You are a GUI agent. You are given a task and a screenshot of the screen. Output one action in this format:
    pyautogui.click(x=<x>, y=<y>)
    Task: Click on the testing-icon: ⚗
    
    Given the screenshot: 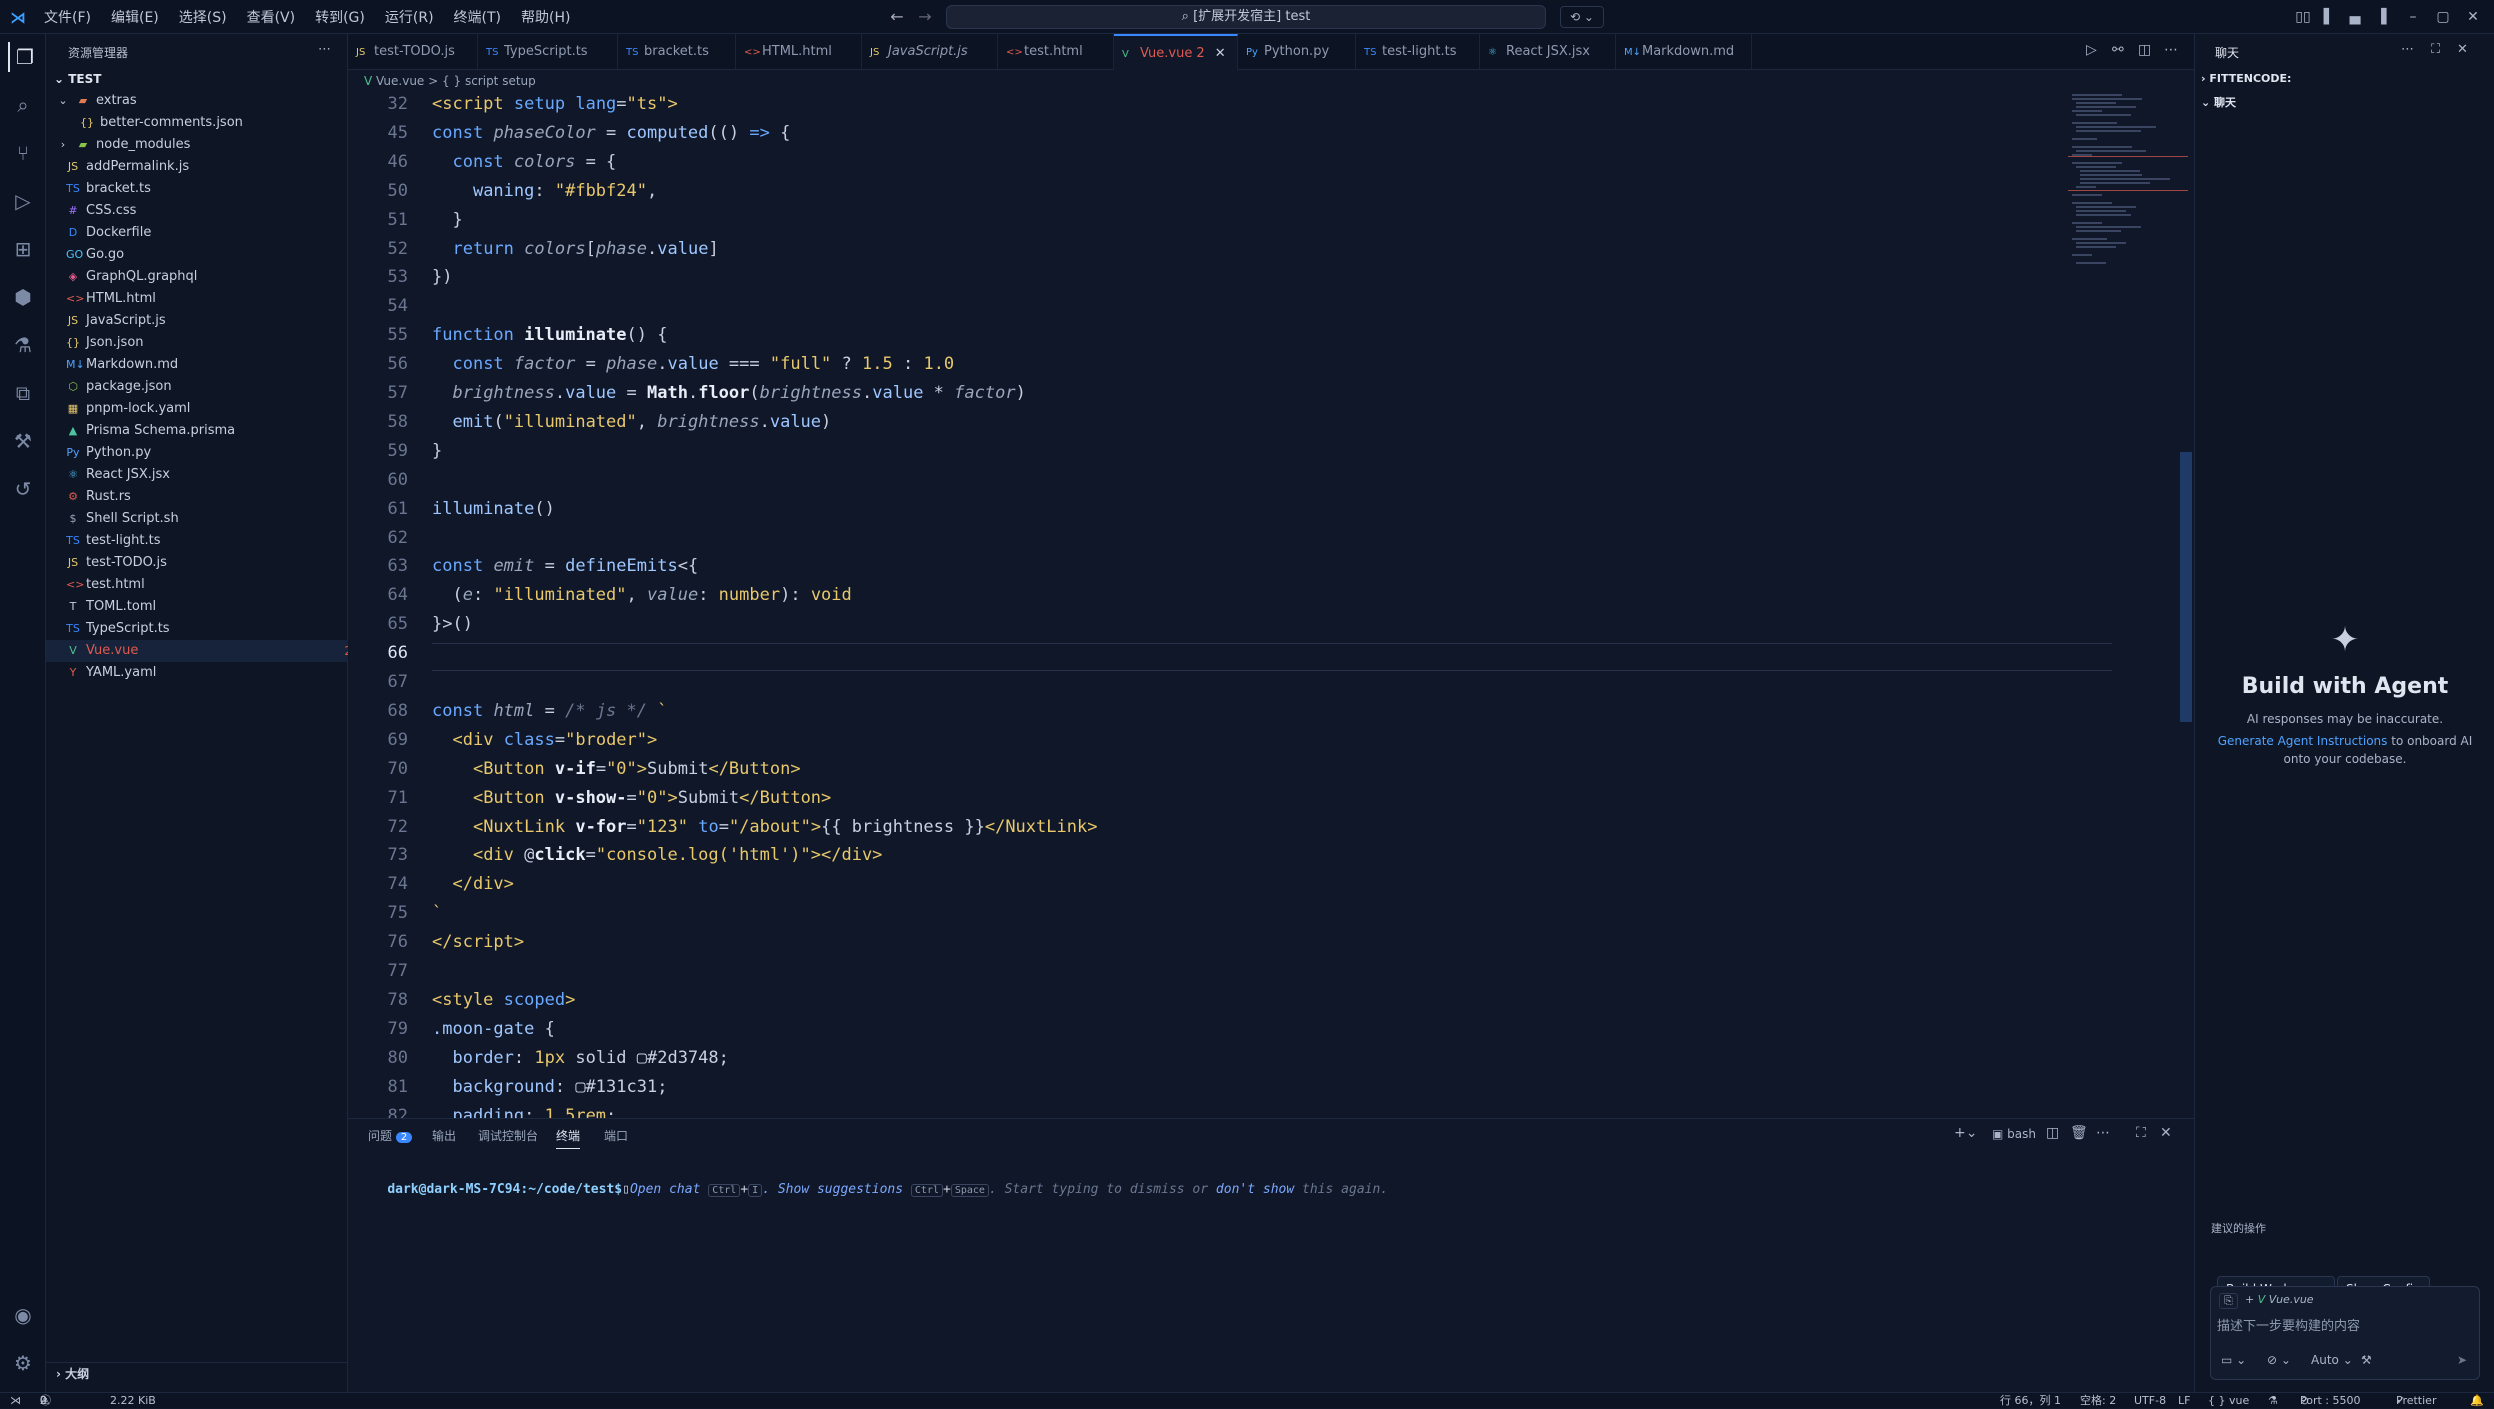 What is the action you would take?
    pyautogui.click(x=23, y=345)
    